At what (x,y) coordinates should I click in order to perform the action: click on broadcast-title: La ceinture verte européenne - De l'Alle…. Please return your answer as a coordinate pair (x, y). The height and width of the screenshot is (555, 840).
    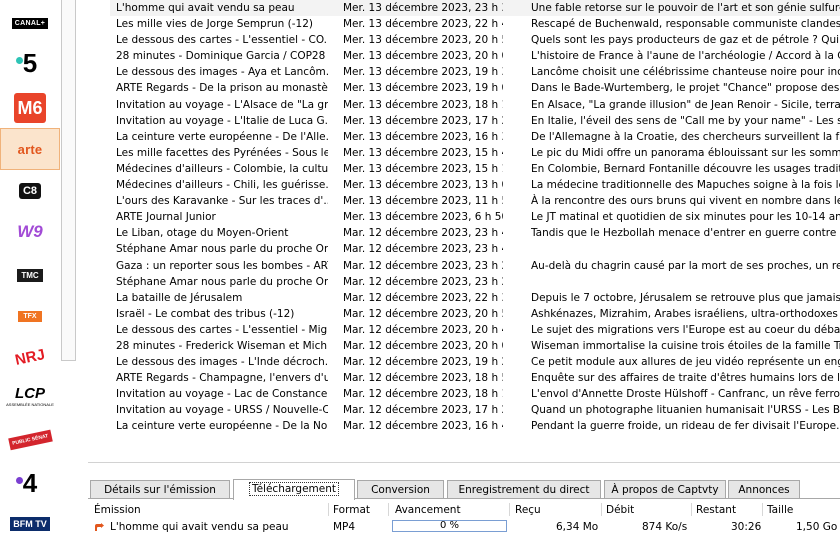
    Looking at the image, I should click on (222, 136).